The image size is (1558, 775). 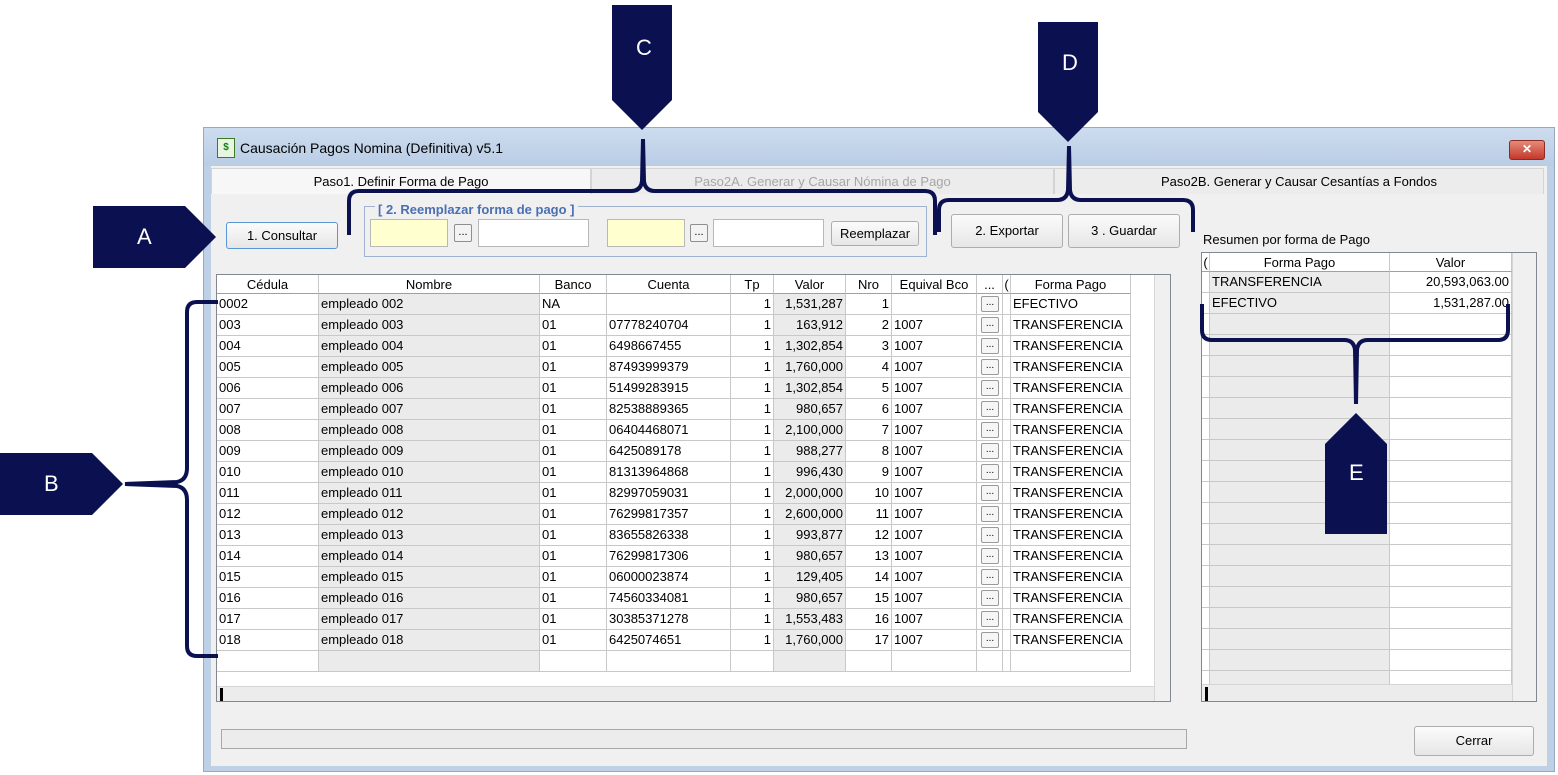 I want to click on grid-cell-nombre: empleado 009, so click(x=429, y=451).